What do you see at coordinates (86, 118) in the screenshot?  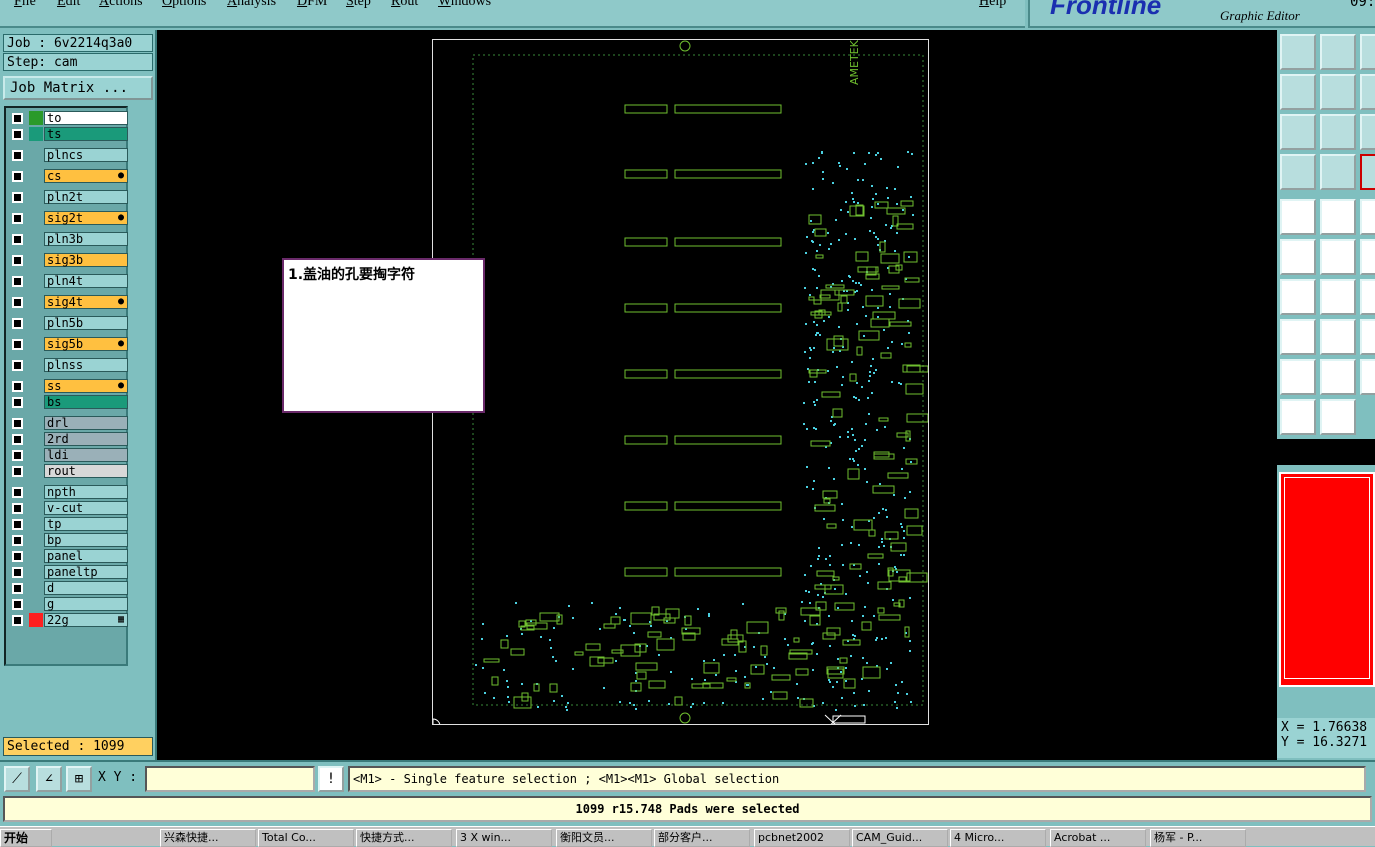 I see `layer-name: to` at bounding box center [86, 118].